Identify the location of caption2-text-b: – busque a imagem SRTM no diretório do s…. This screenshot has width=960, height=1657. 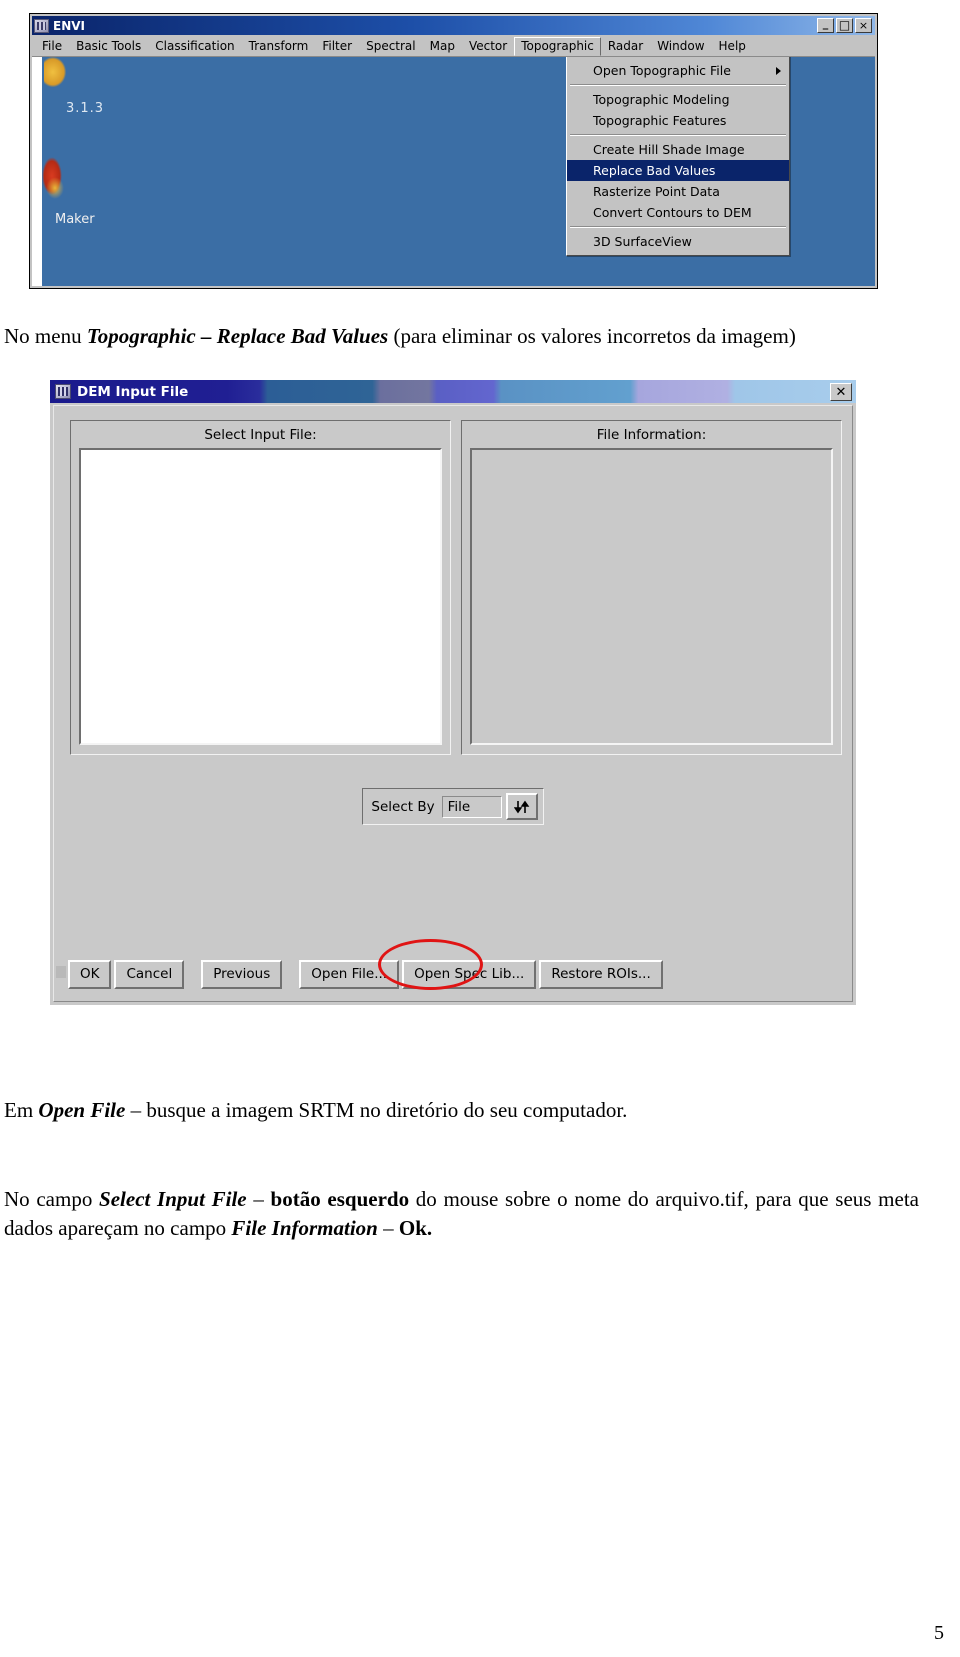
(376, 1110).